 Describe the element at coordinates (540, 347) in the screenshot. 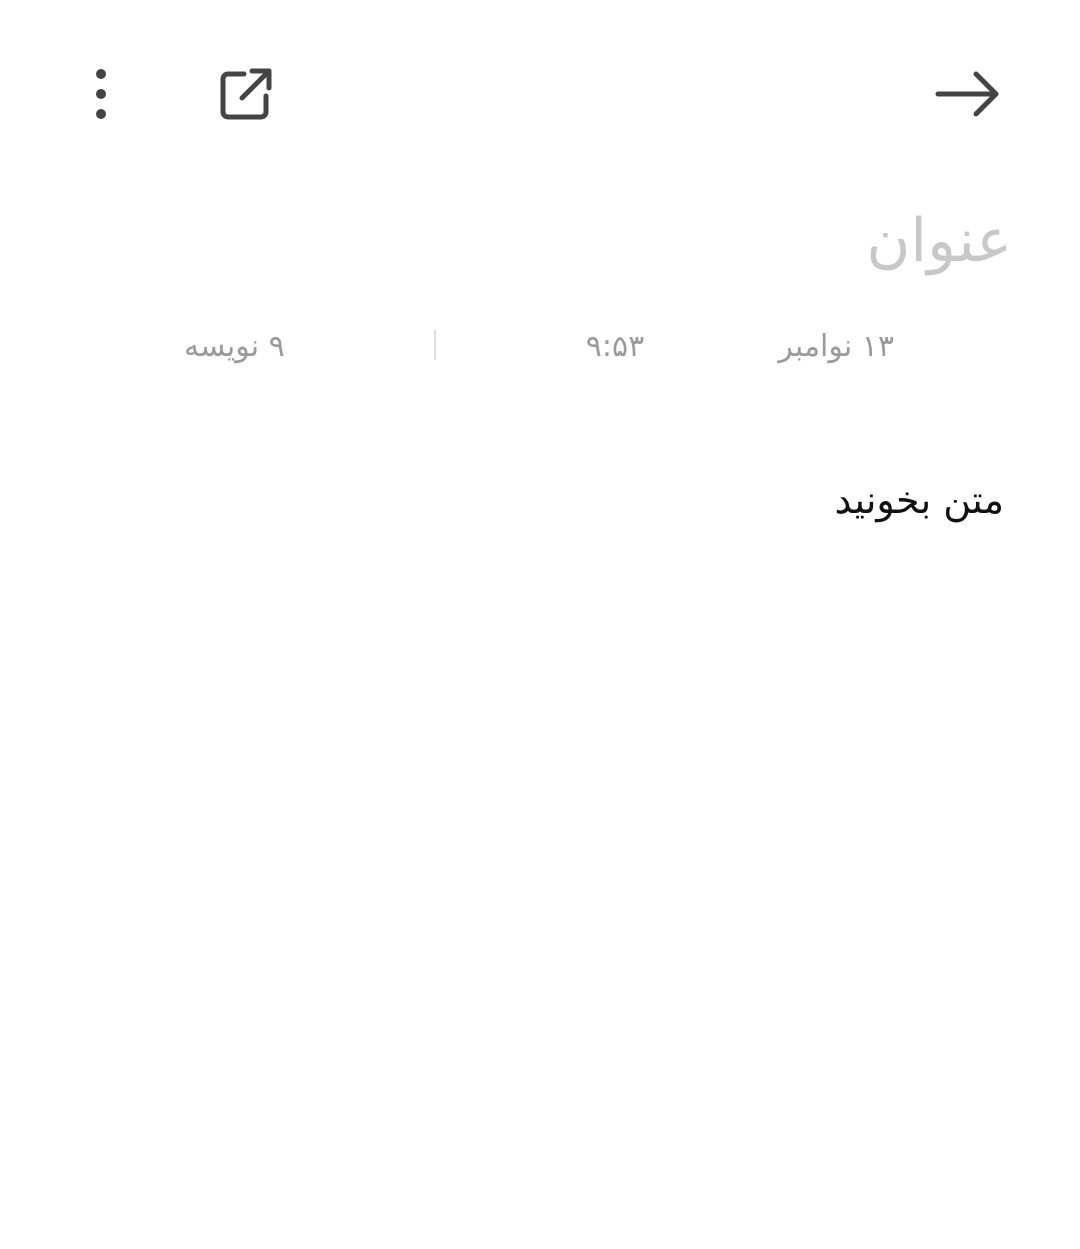

I see `note-meta-row: ۱۳ نوامبر ۹:۵۳ ۹ نویسه` at that location.